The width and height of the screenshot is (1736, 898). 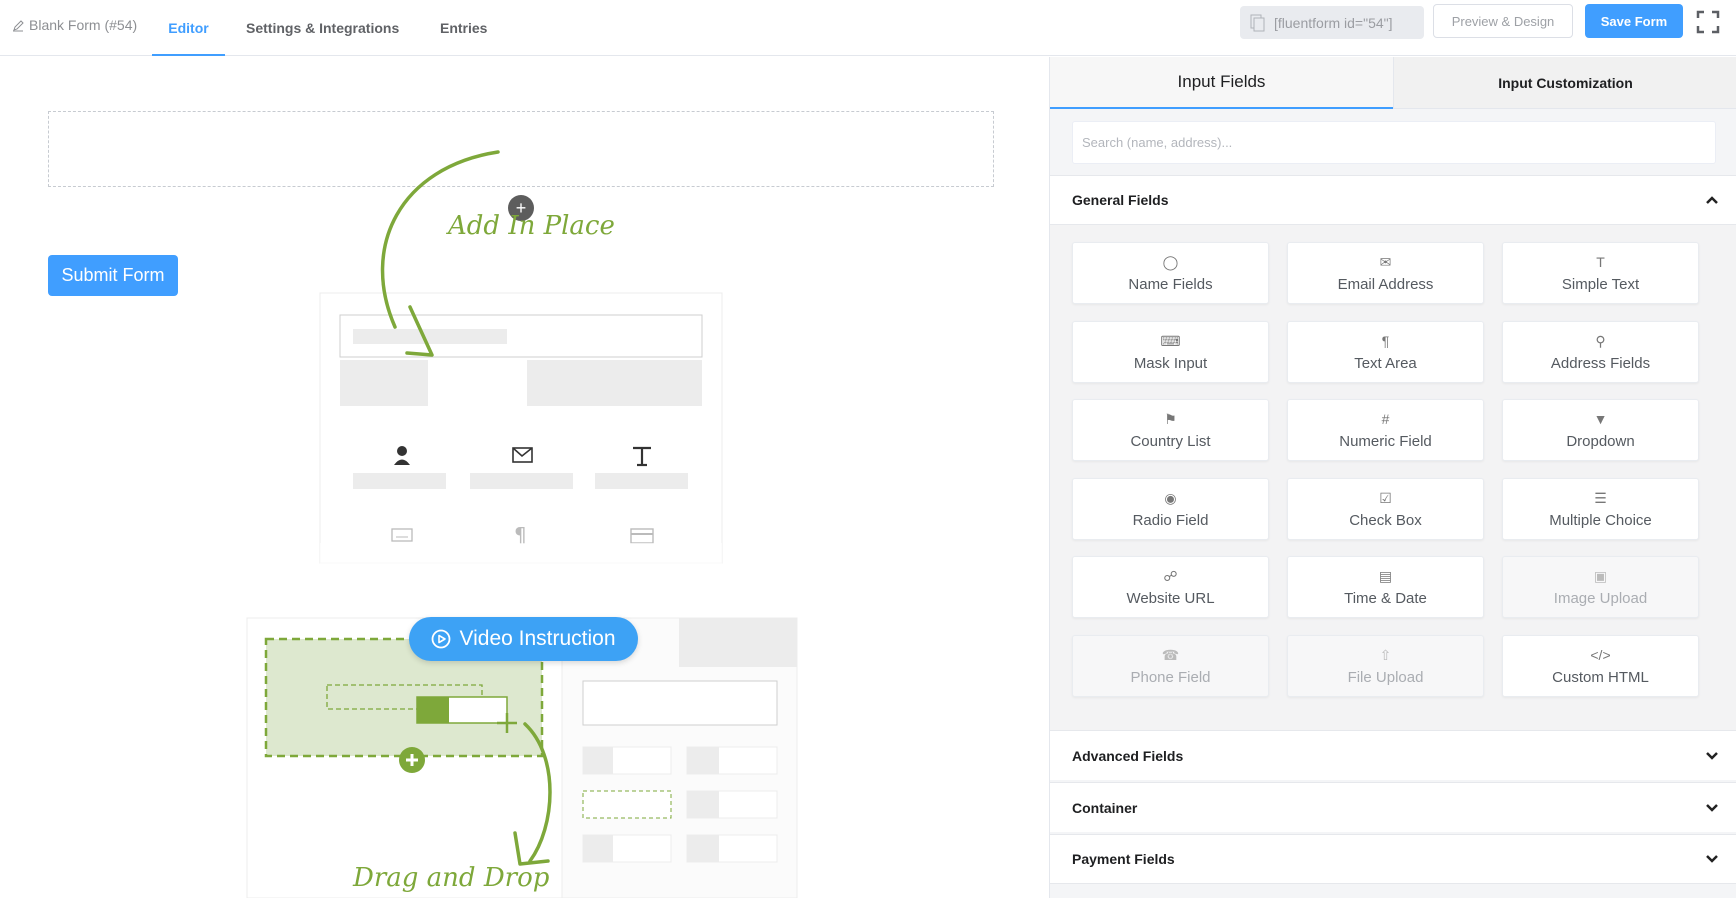 I want to click on fullscreen-icon, so click(x=1708, y=22).